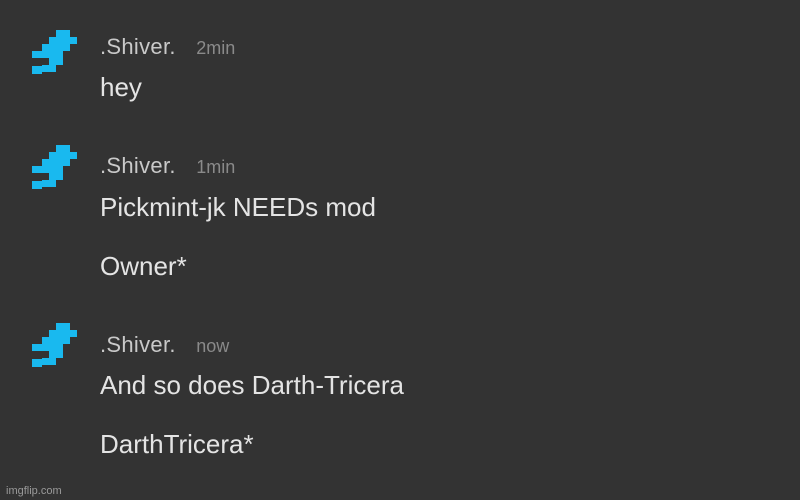  What do you see at coordinates (177, 444) in the screenshot?
I see `message-text: DarthTricera*` at bounding box center [177, 444].